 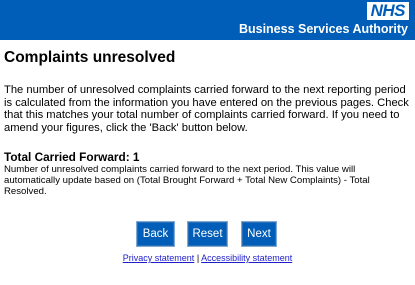 I want to click on header-banner: NHS Business Services Authority, so click(x=207, y=20).